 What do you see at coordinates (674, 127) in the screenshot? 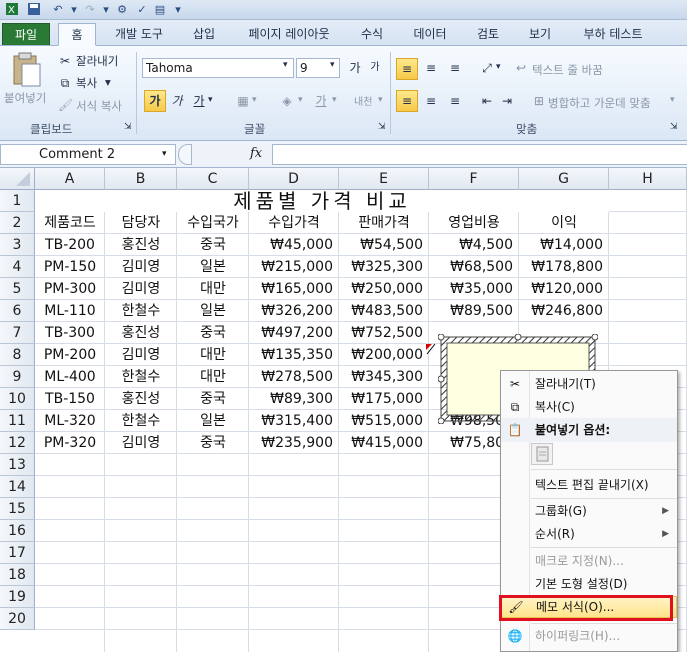
I see `dialog-launcher-icon: ⇲` at bounding box center [674, 127].